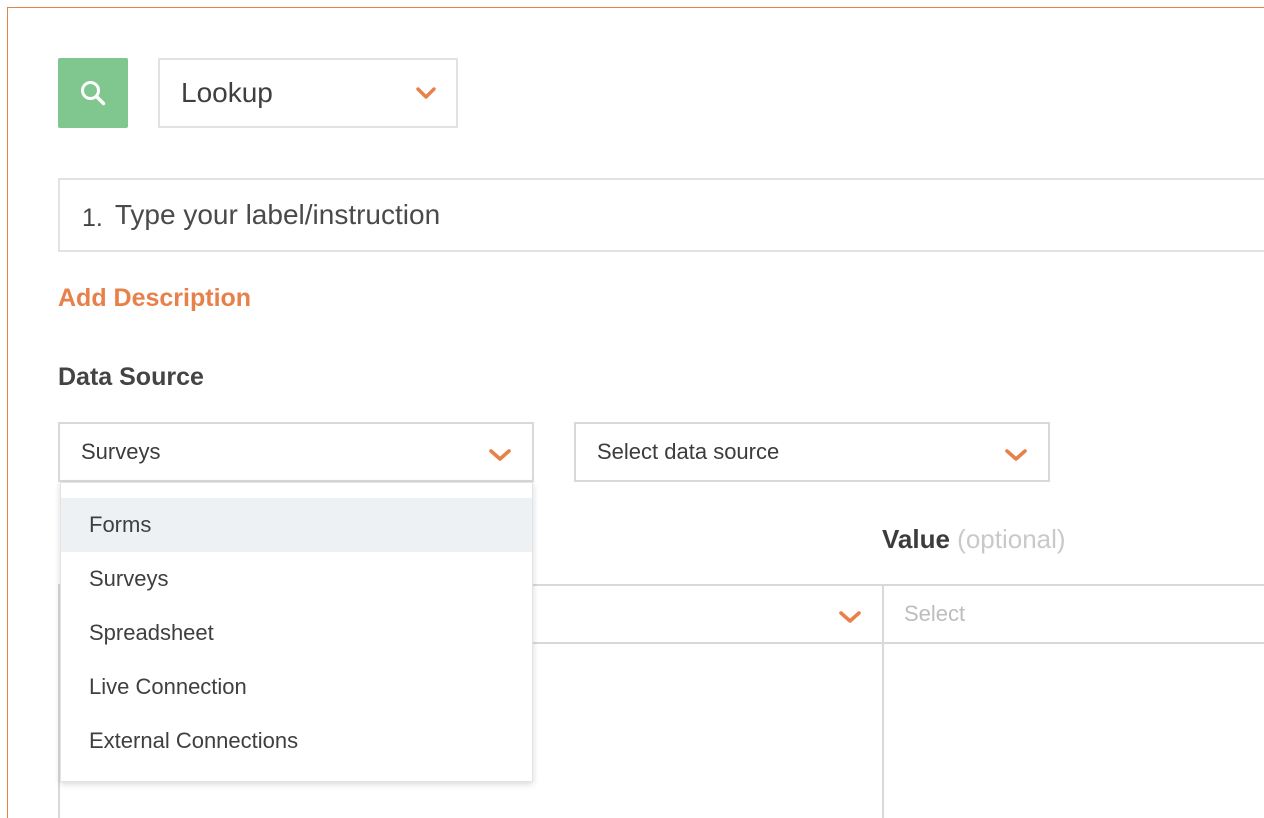  I want to click on search-button, so click(93, 93).